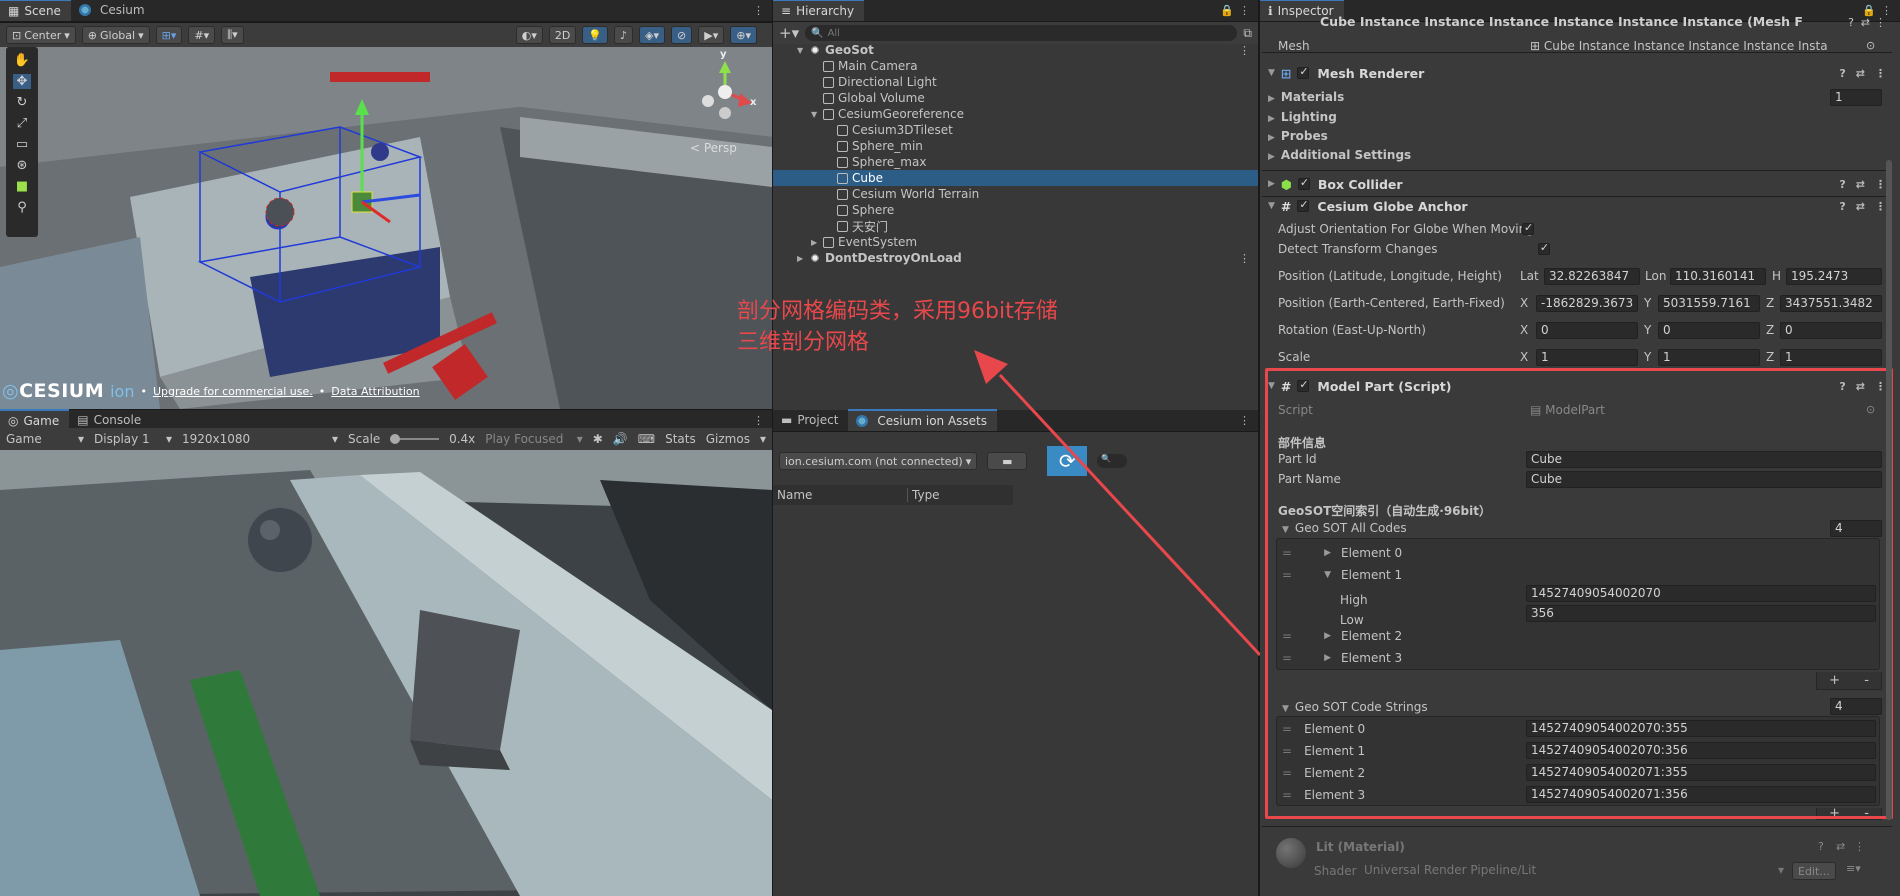 The width and height of the screenshot is (1900, 896). I want to click on hierarchy-item: 天安门, so click(1015, 226).